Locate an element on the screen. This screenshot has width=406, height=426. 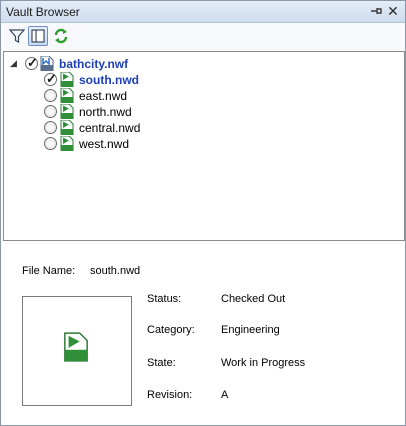
window-title: Vault Browser is located at coordinates (43, 12).